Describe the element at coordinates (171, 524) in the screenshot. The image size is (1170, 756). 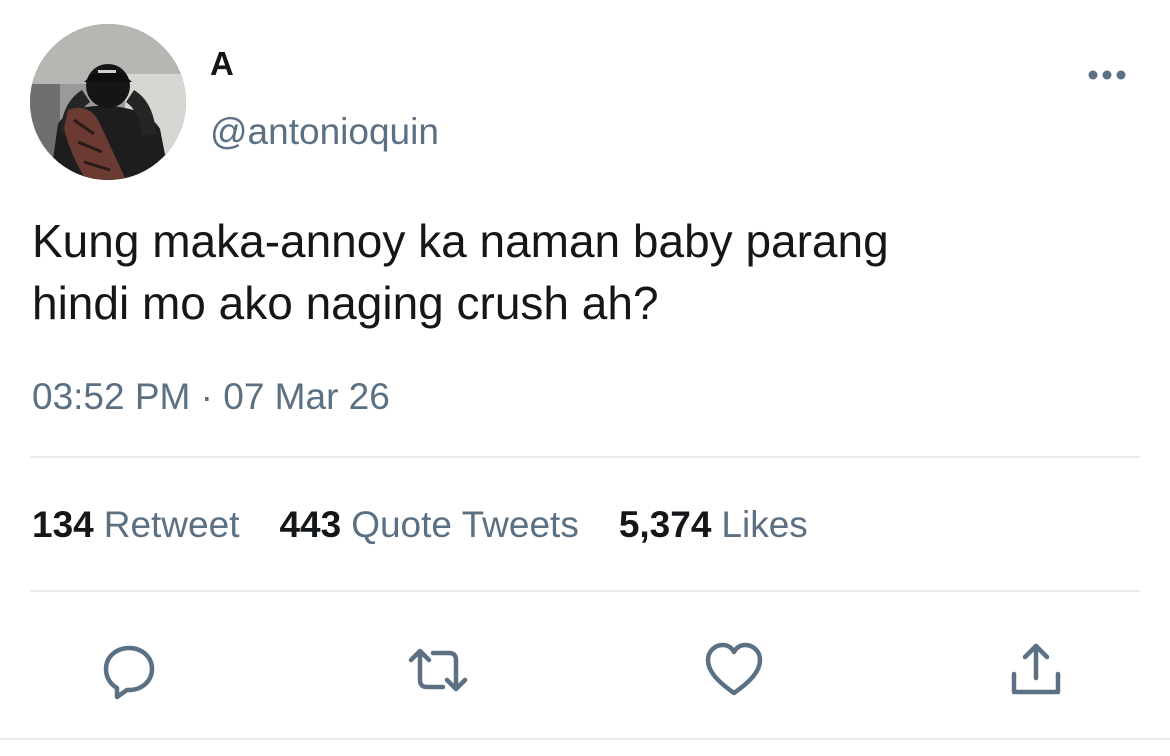
I see `retweet-label: Retweet` at that location.